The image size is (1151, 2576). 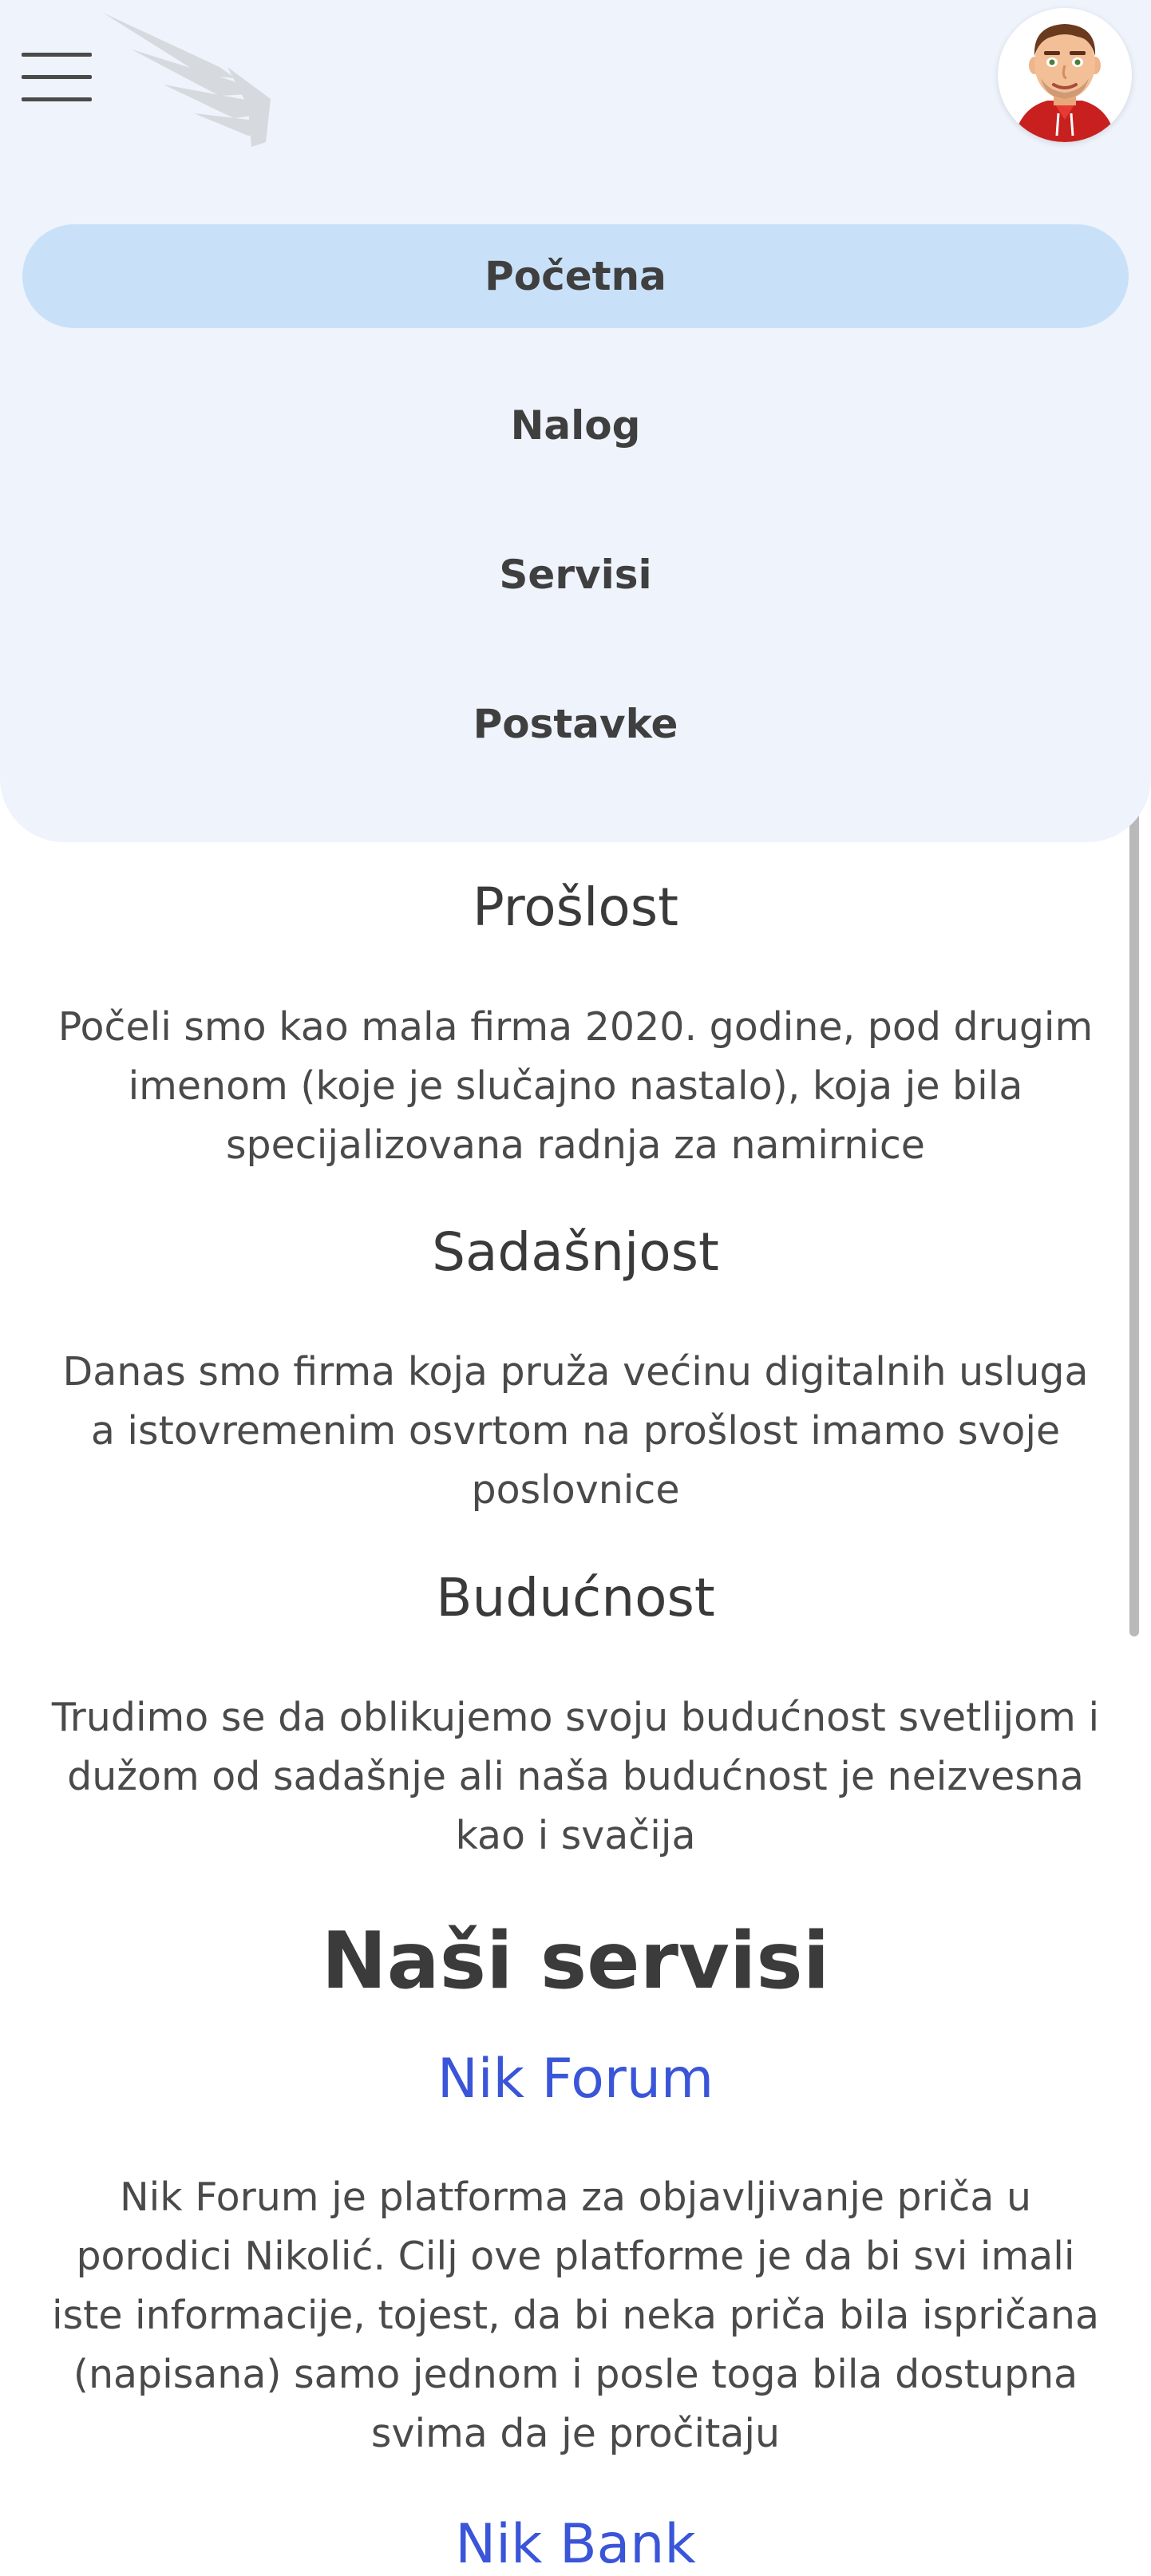 What do you see at coordinates (575, 1598) in the screenshot?
I see `section-title-future: Budućnost` at bounding box center [575, 1598].